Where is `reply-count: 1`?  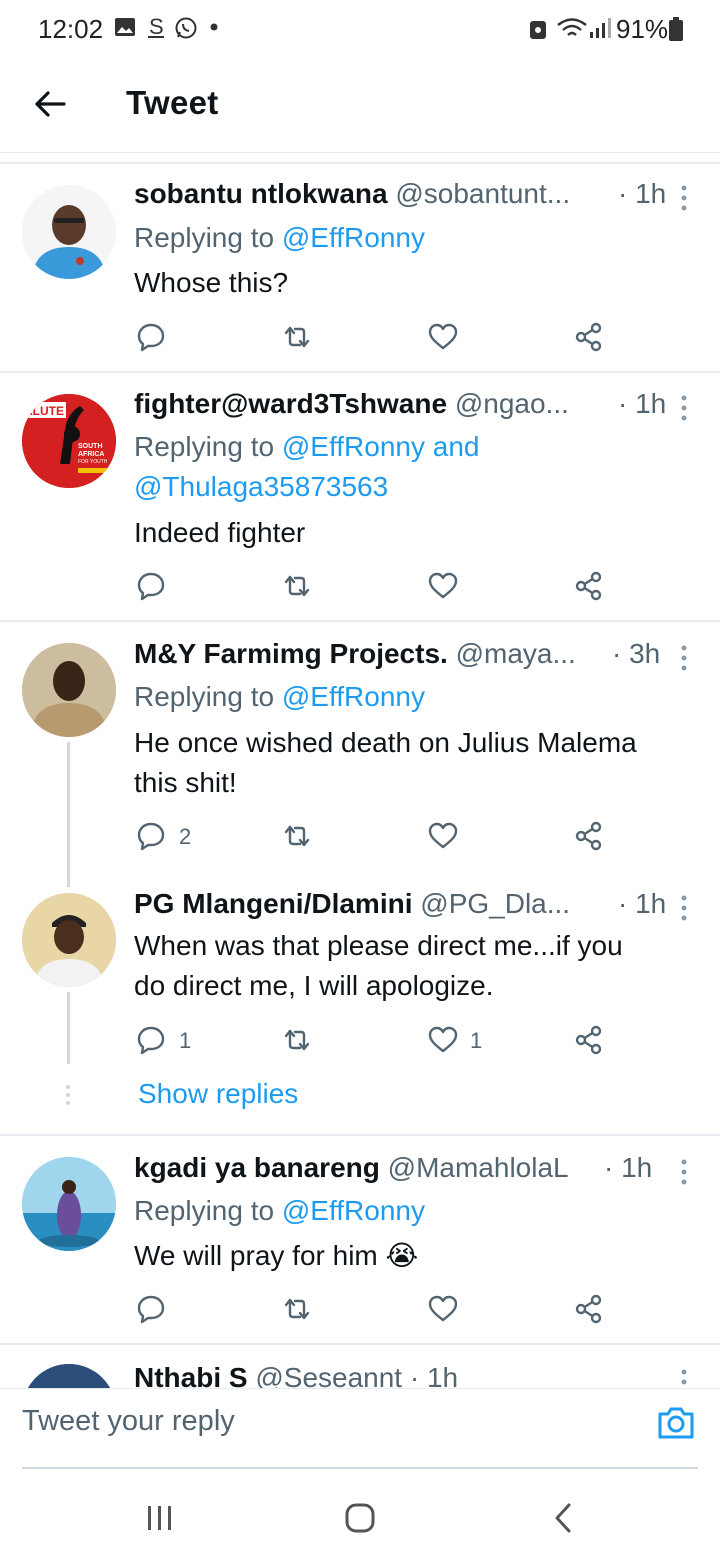 reply-count: 1 is located at coordinates (185, 1040).